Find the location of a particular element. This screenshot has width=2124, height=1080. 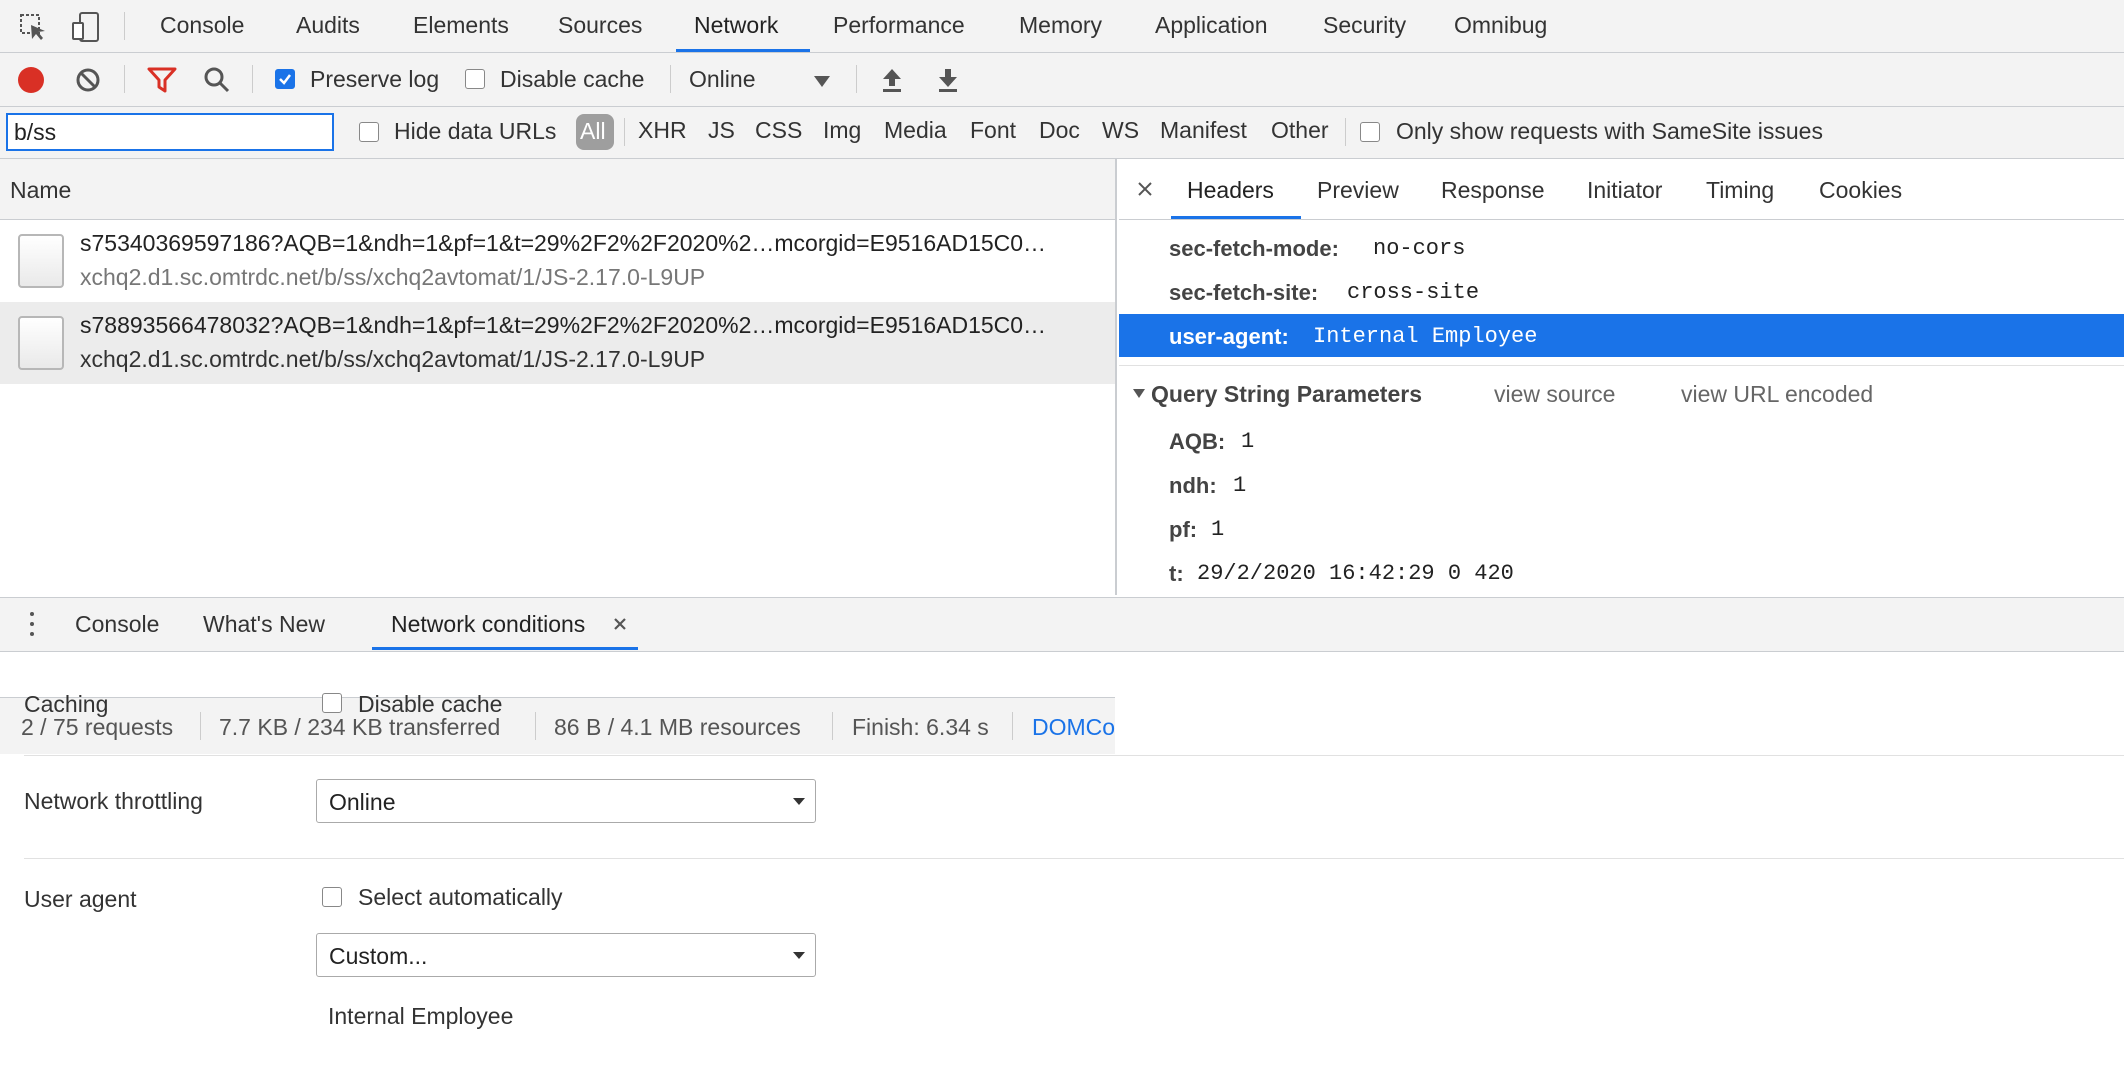

clear-icon is located at coordinates (88, 80).